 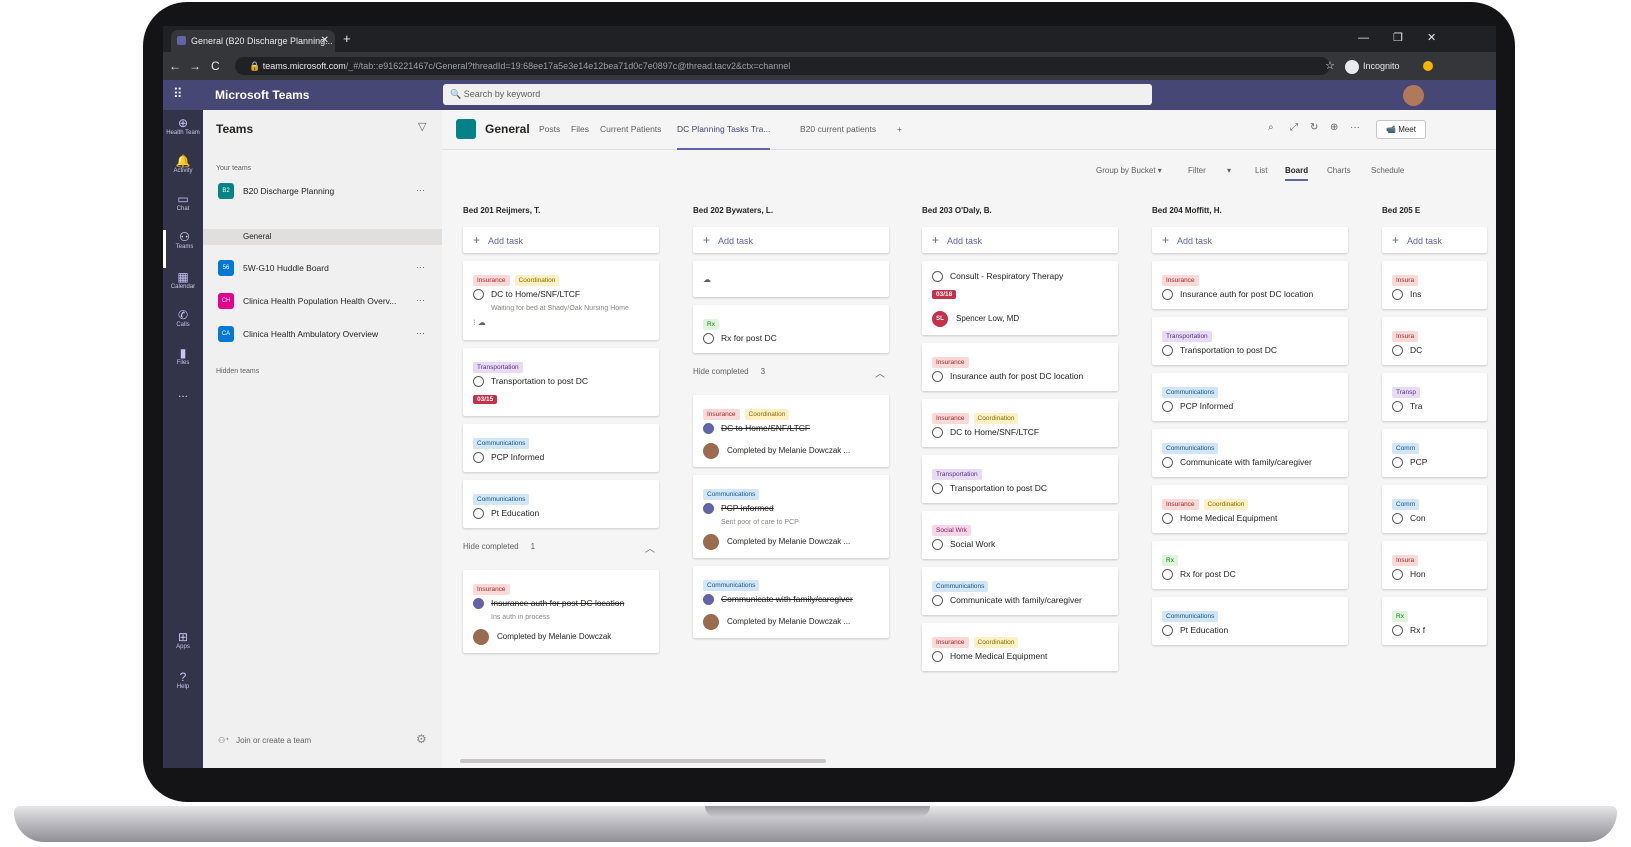 What do you see at coordinates (183, 135) in the screenshot?
I see `rail-health-team: ⊕ Health Team` at bounding box center [183, 135].